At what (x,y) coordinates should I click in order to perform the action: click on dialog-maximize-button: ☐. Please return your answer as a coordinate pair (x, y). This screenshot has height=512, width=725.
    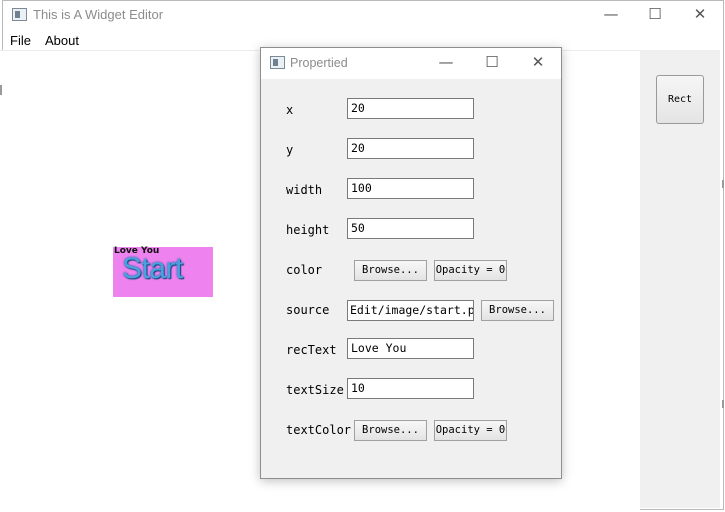
    Looking at the image, I should click on (492, 62).